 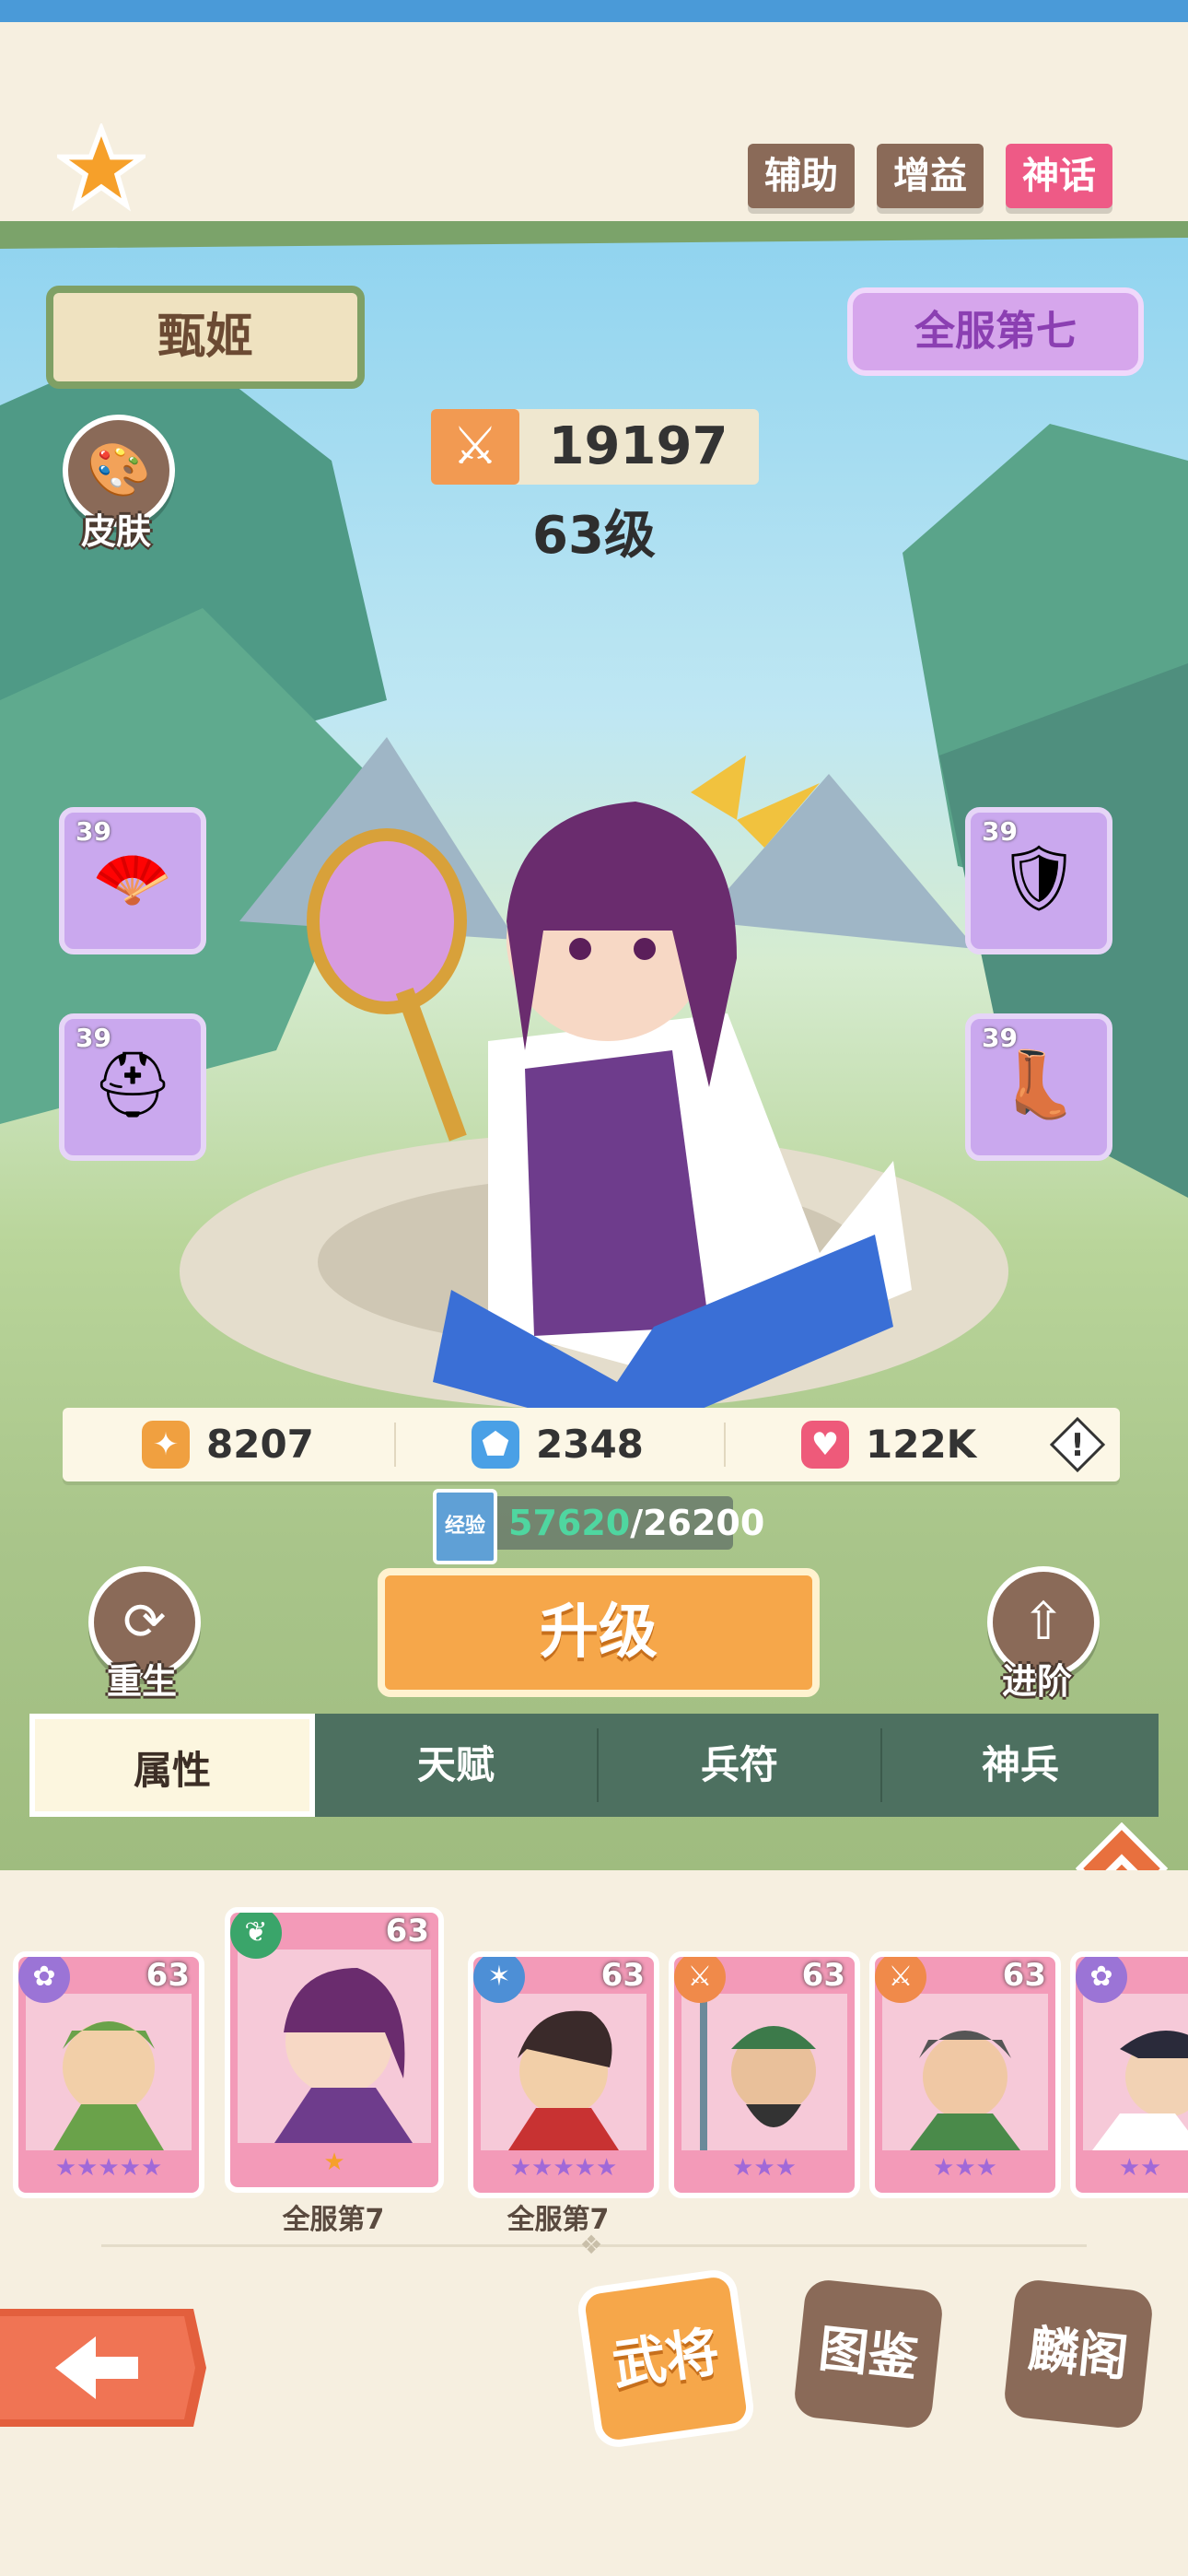 I want to click on tab-divine-weapon: 神兵, so click(x=1020, y=1765).